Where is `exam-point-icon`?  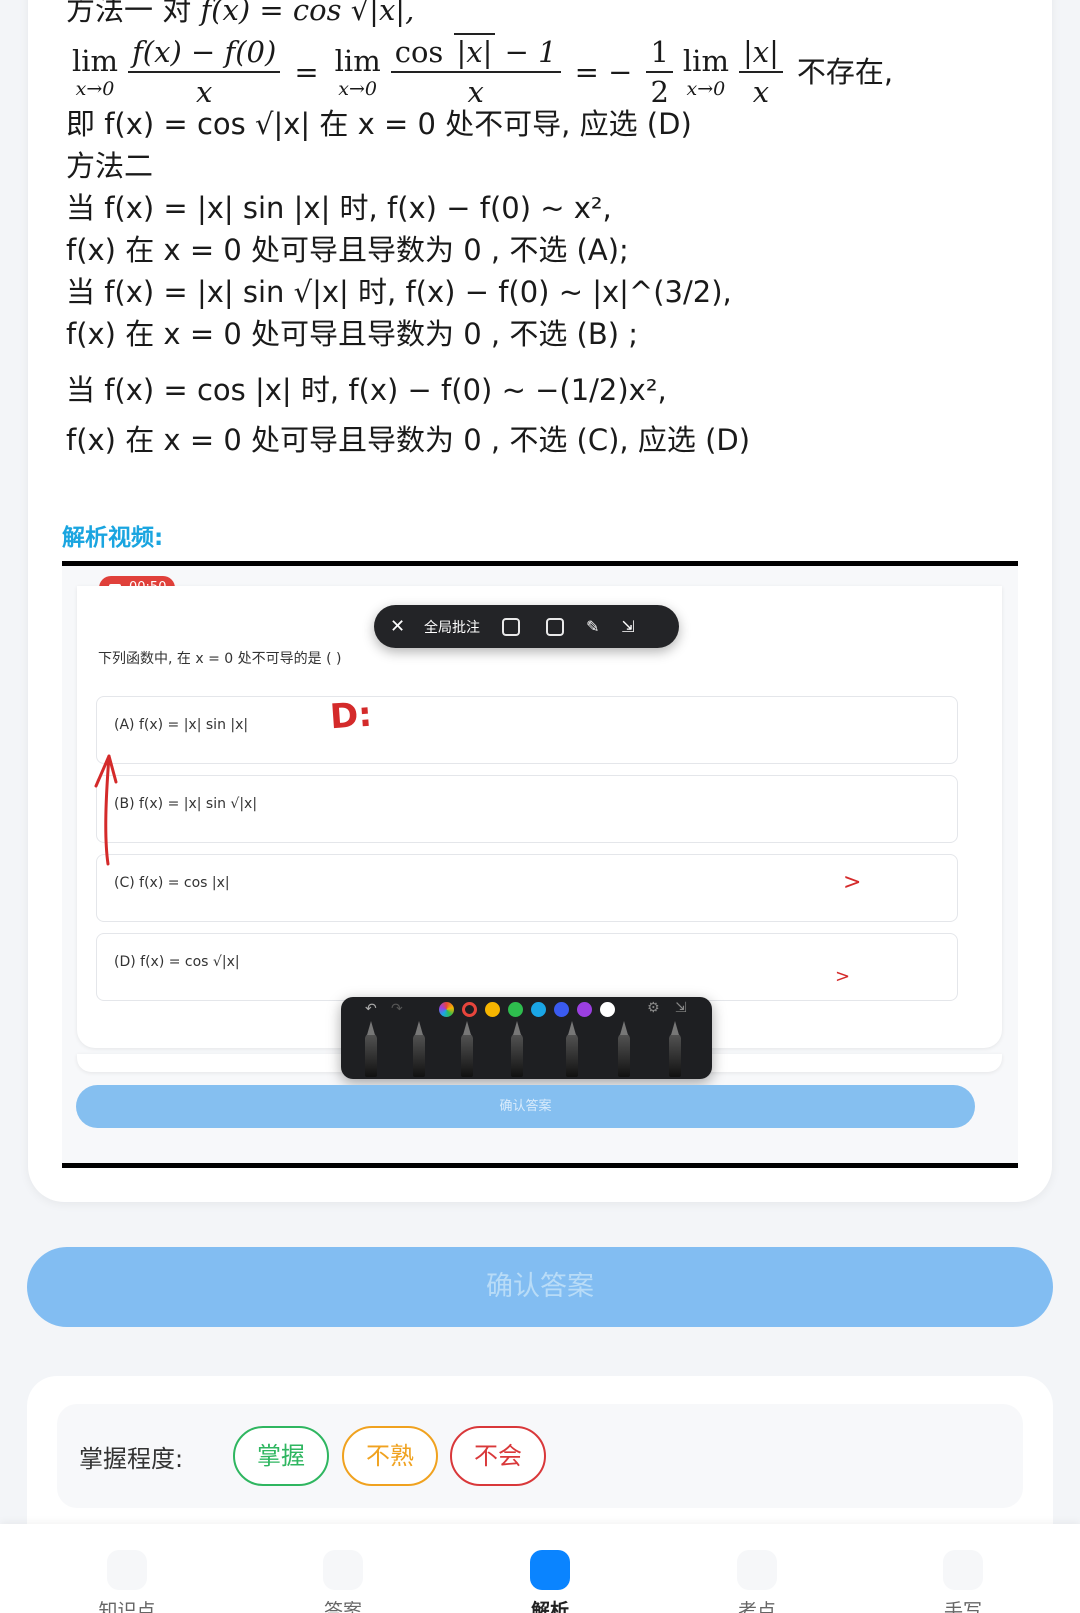 exam-point-icon is located at coordinates (757, 1570).